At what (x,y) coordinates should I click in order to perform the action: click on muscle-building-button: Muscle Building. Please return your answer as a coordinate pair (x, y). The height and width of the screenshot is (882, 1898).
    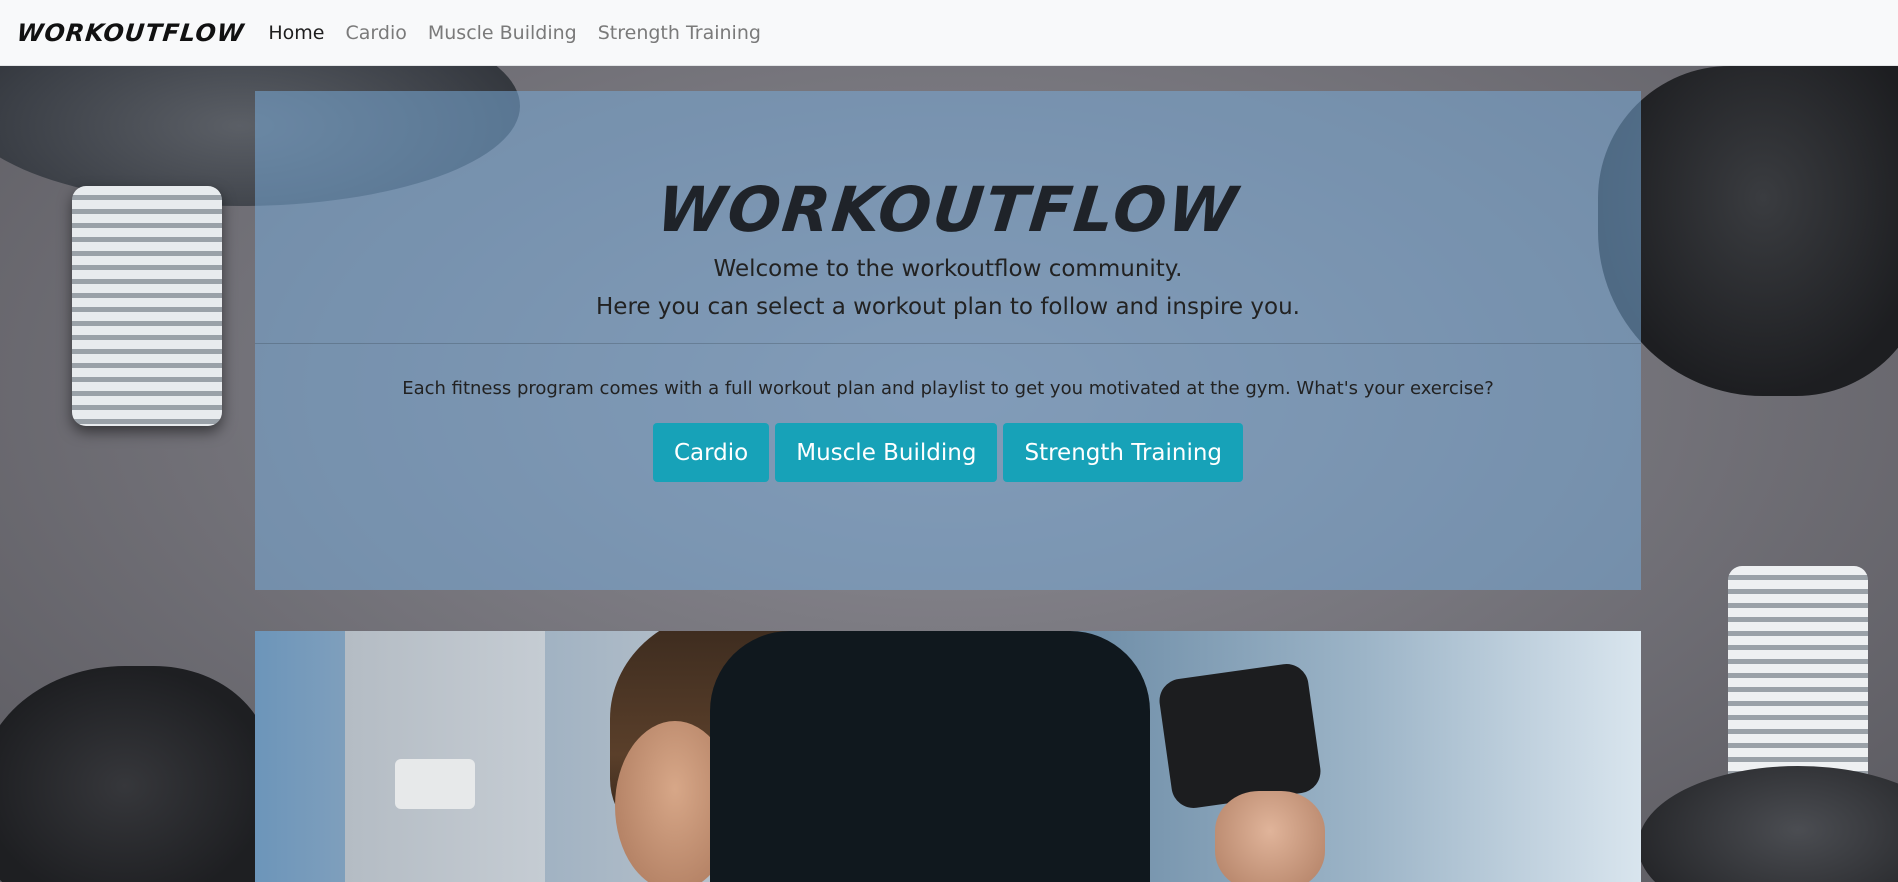
    Looking at the image, I should click on (886, 453).